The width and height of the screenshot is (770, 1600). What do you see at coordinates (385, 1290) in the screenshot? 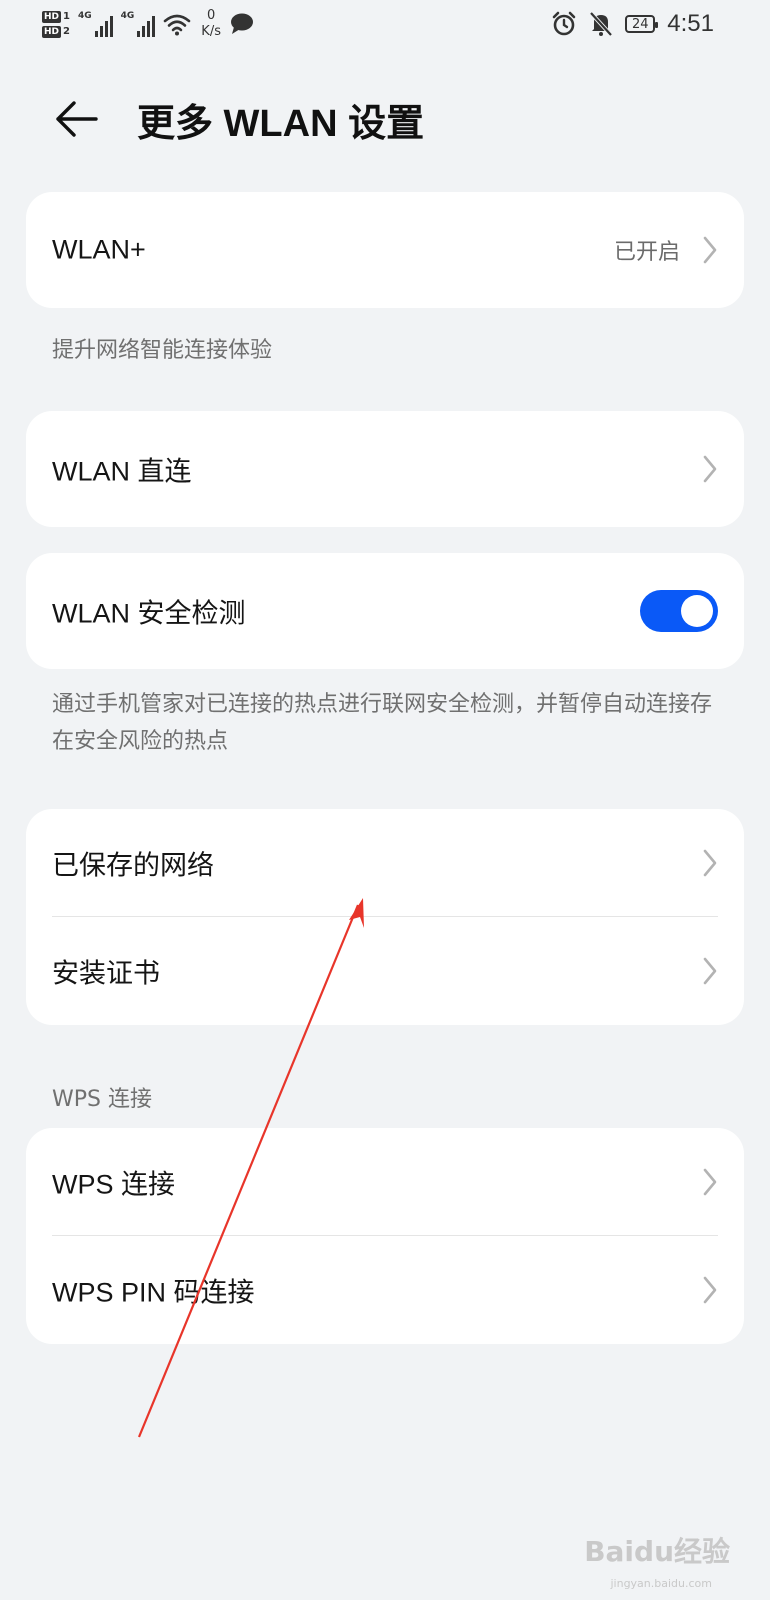
I see `wps-pin-connect-row: WPS PIN 码连接` at bounding box center [385, 1290].